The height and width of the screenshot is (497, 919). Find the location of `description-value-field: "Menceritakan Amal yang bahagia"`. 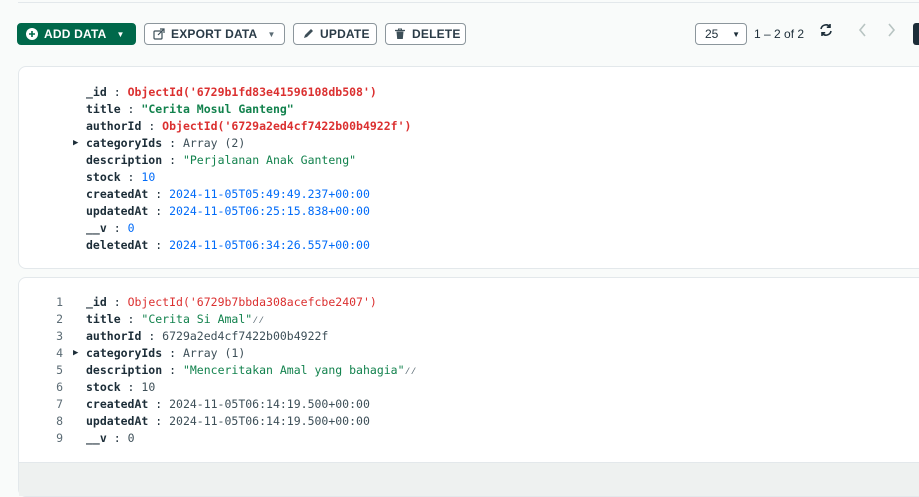

description-value-field: "Menceritakan Amal yang bahagia" is located at coordinates (294, 370).